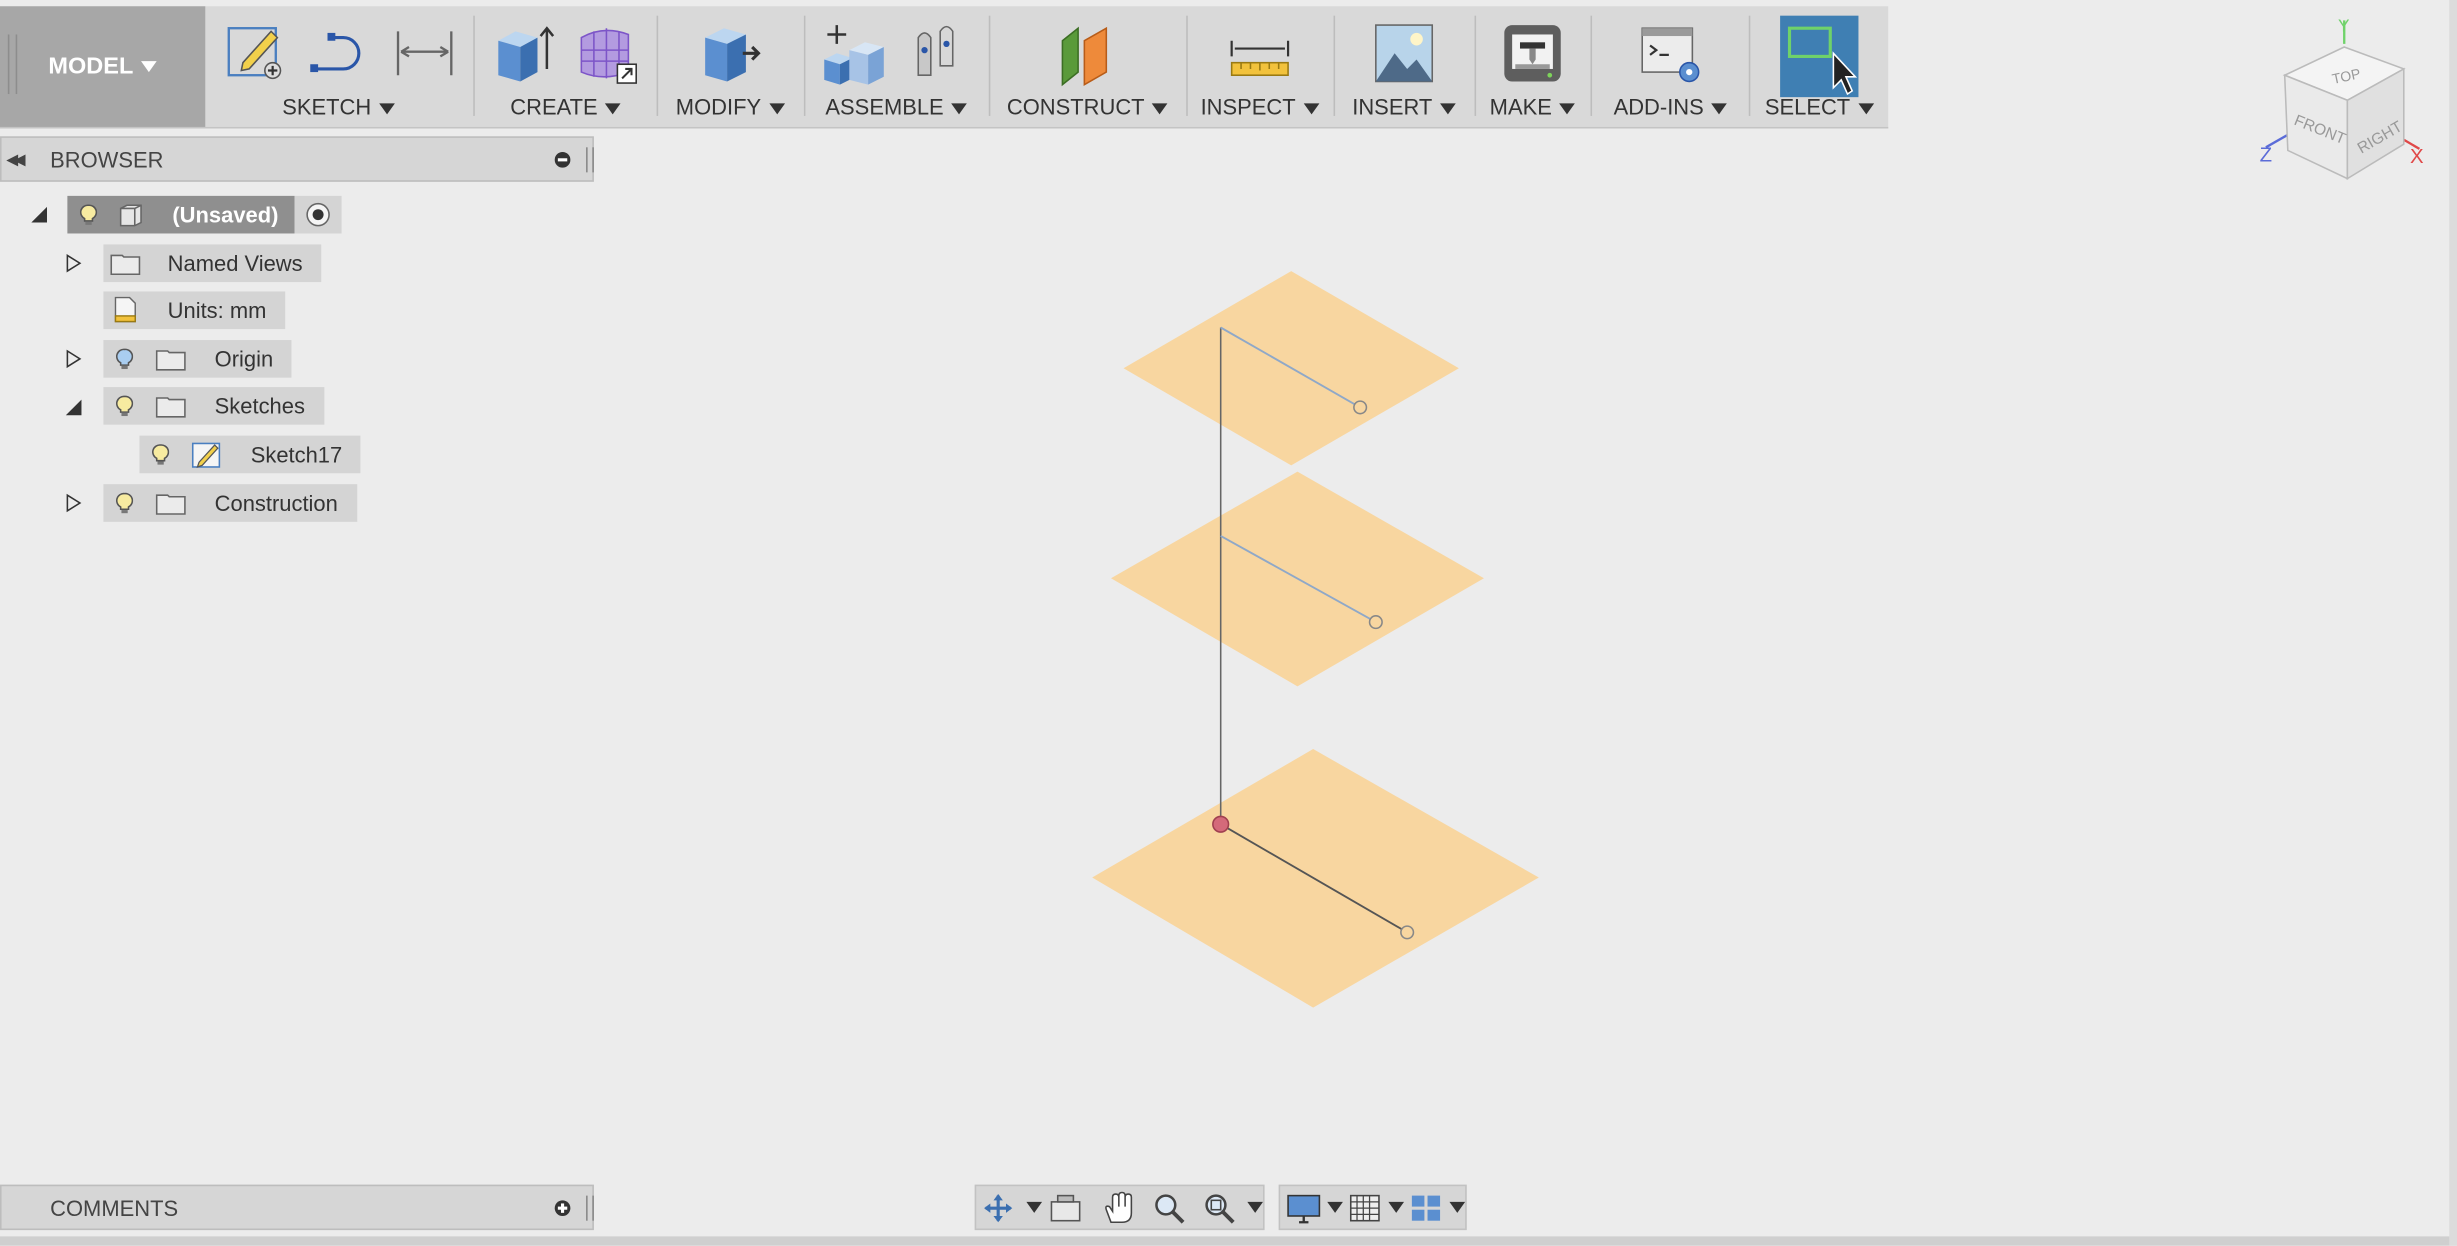 The width and height of the screenshot is (2457, 1246). I want to click on comments-title: COMMENTS, so click(114, 1208).